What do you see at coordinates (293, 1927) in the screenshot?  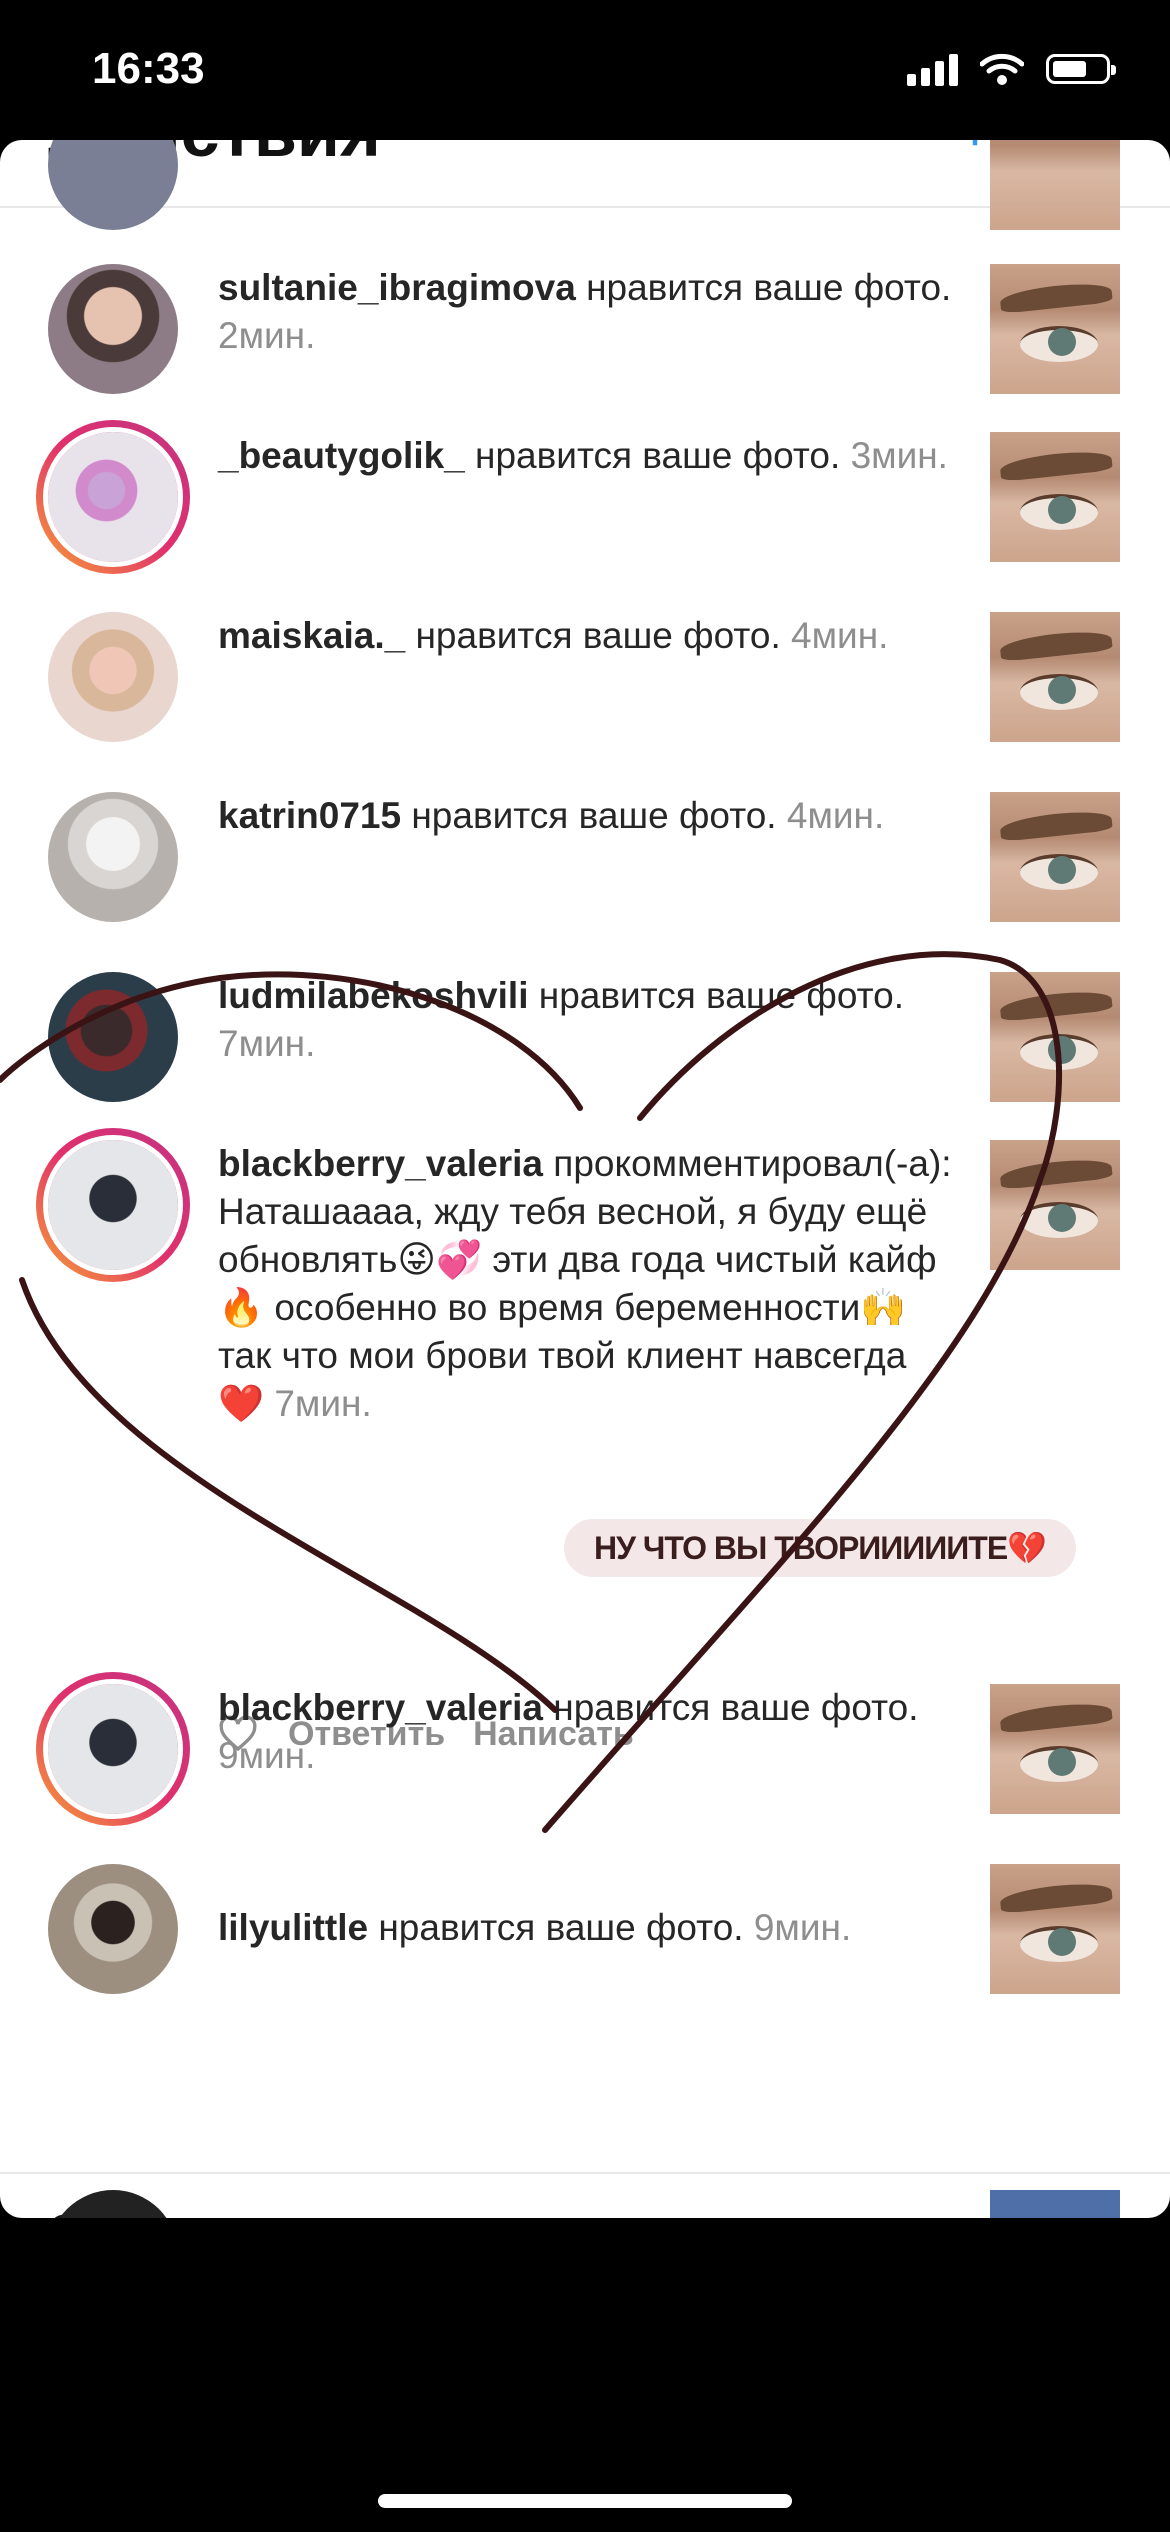 I see `username: lilyulittle` at bounding box center [293, 1927].